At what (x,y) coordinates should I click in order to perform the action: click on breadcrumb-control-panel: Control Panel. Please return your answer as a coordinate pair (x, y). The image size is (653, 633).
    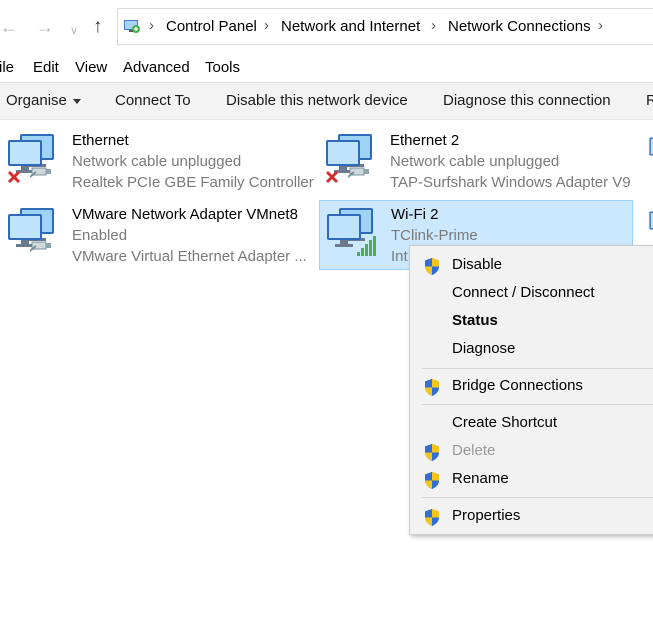
    Looking at the image, I should click on (211, 26).